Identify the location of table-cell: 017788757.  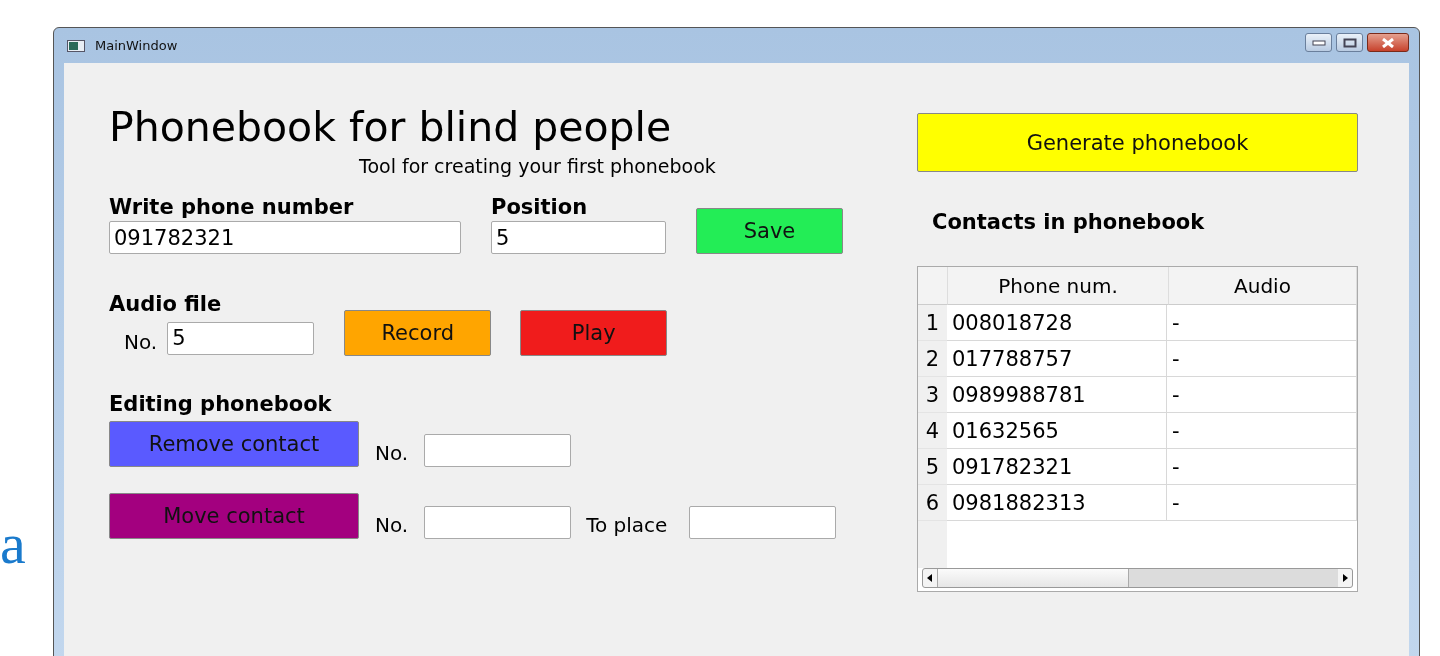
(1057, 359).